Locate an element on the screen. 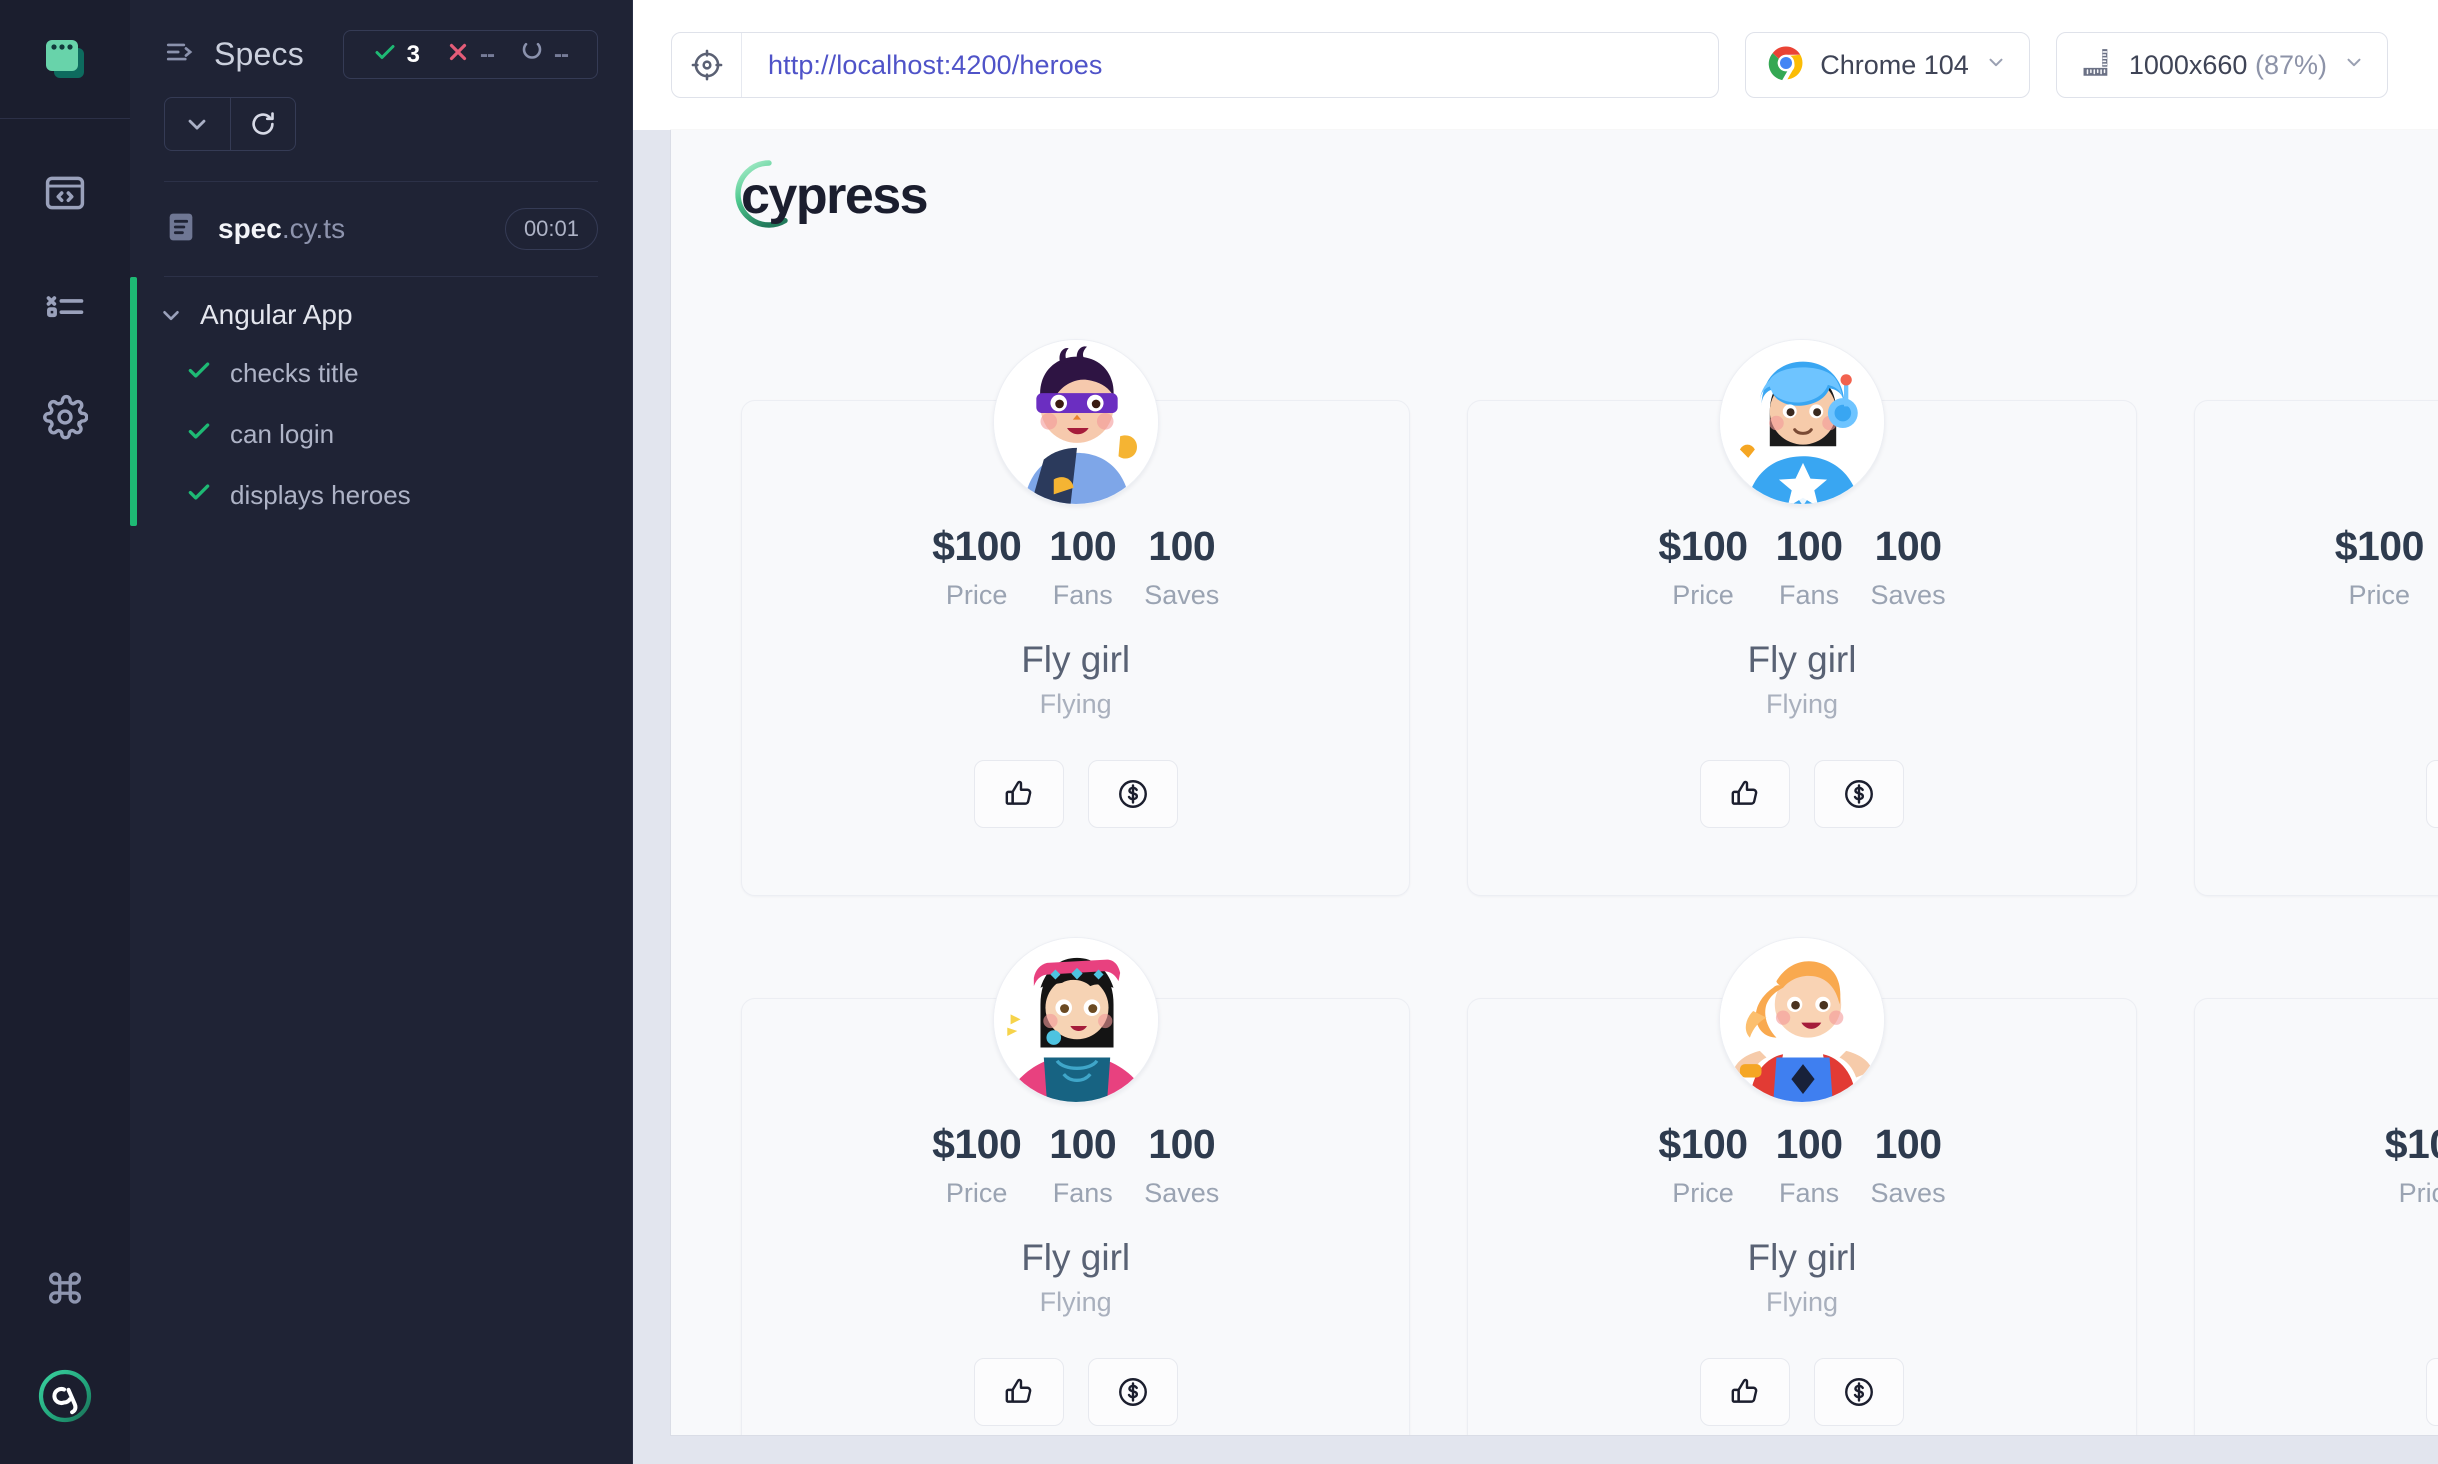 The height and width of the screenshot is (1464, 2438). cypress-windows-icon is located at coordinates (65, 59).